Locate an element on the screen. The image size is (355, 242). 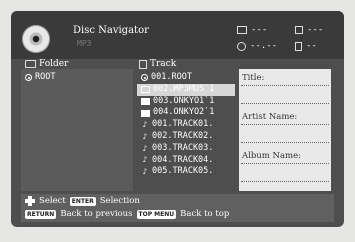
title-label: Title: is located at coordinates (253, 78).